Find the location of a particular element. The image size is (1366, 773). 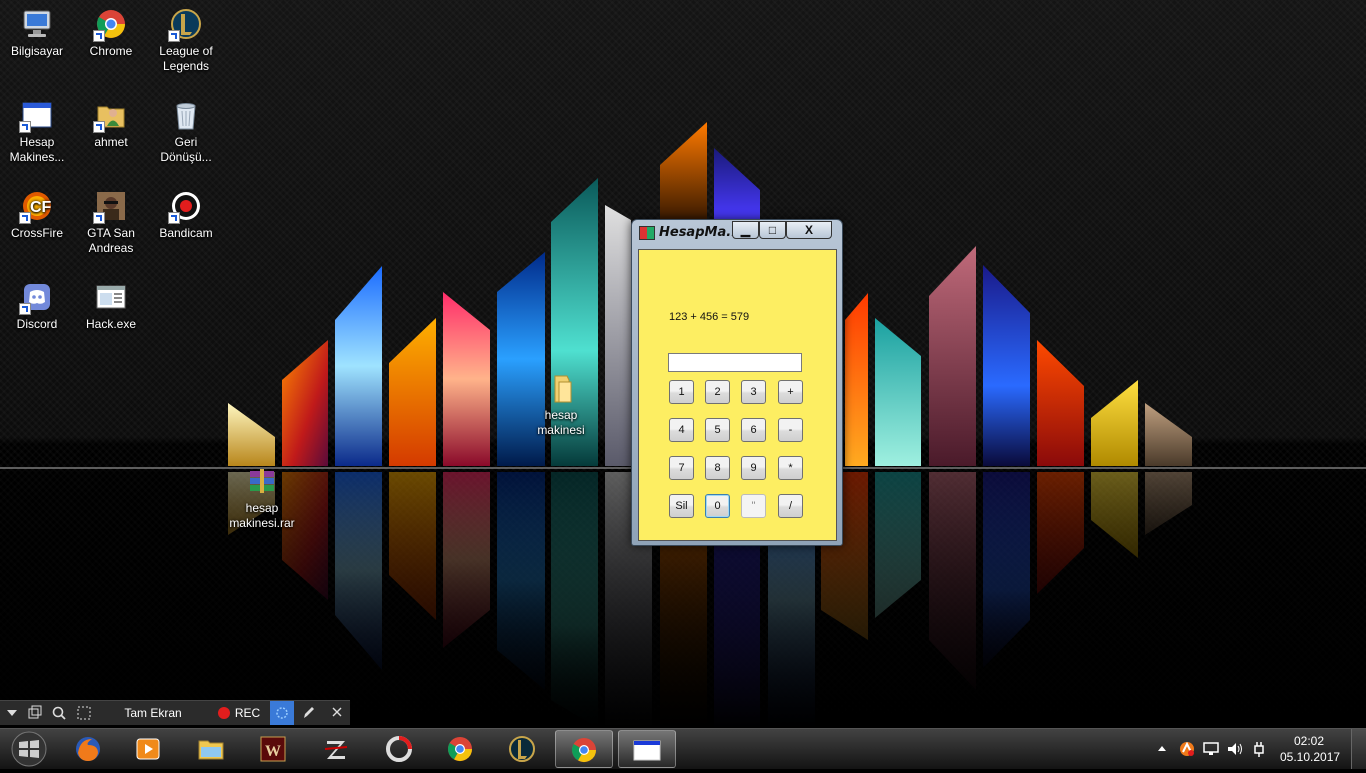

power-plug-icon is located at coordinates (1259, 751).